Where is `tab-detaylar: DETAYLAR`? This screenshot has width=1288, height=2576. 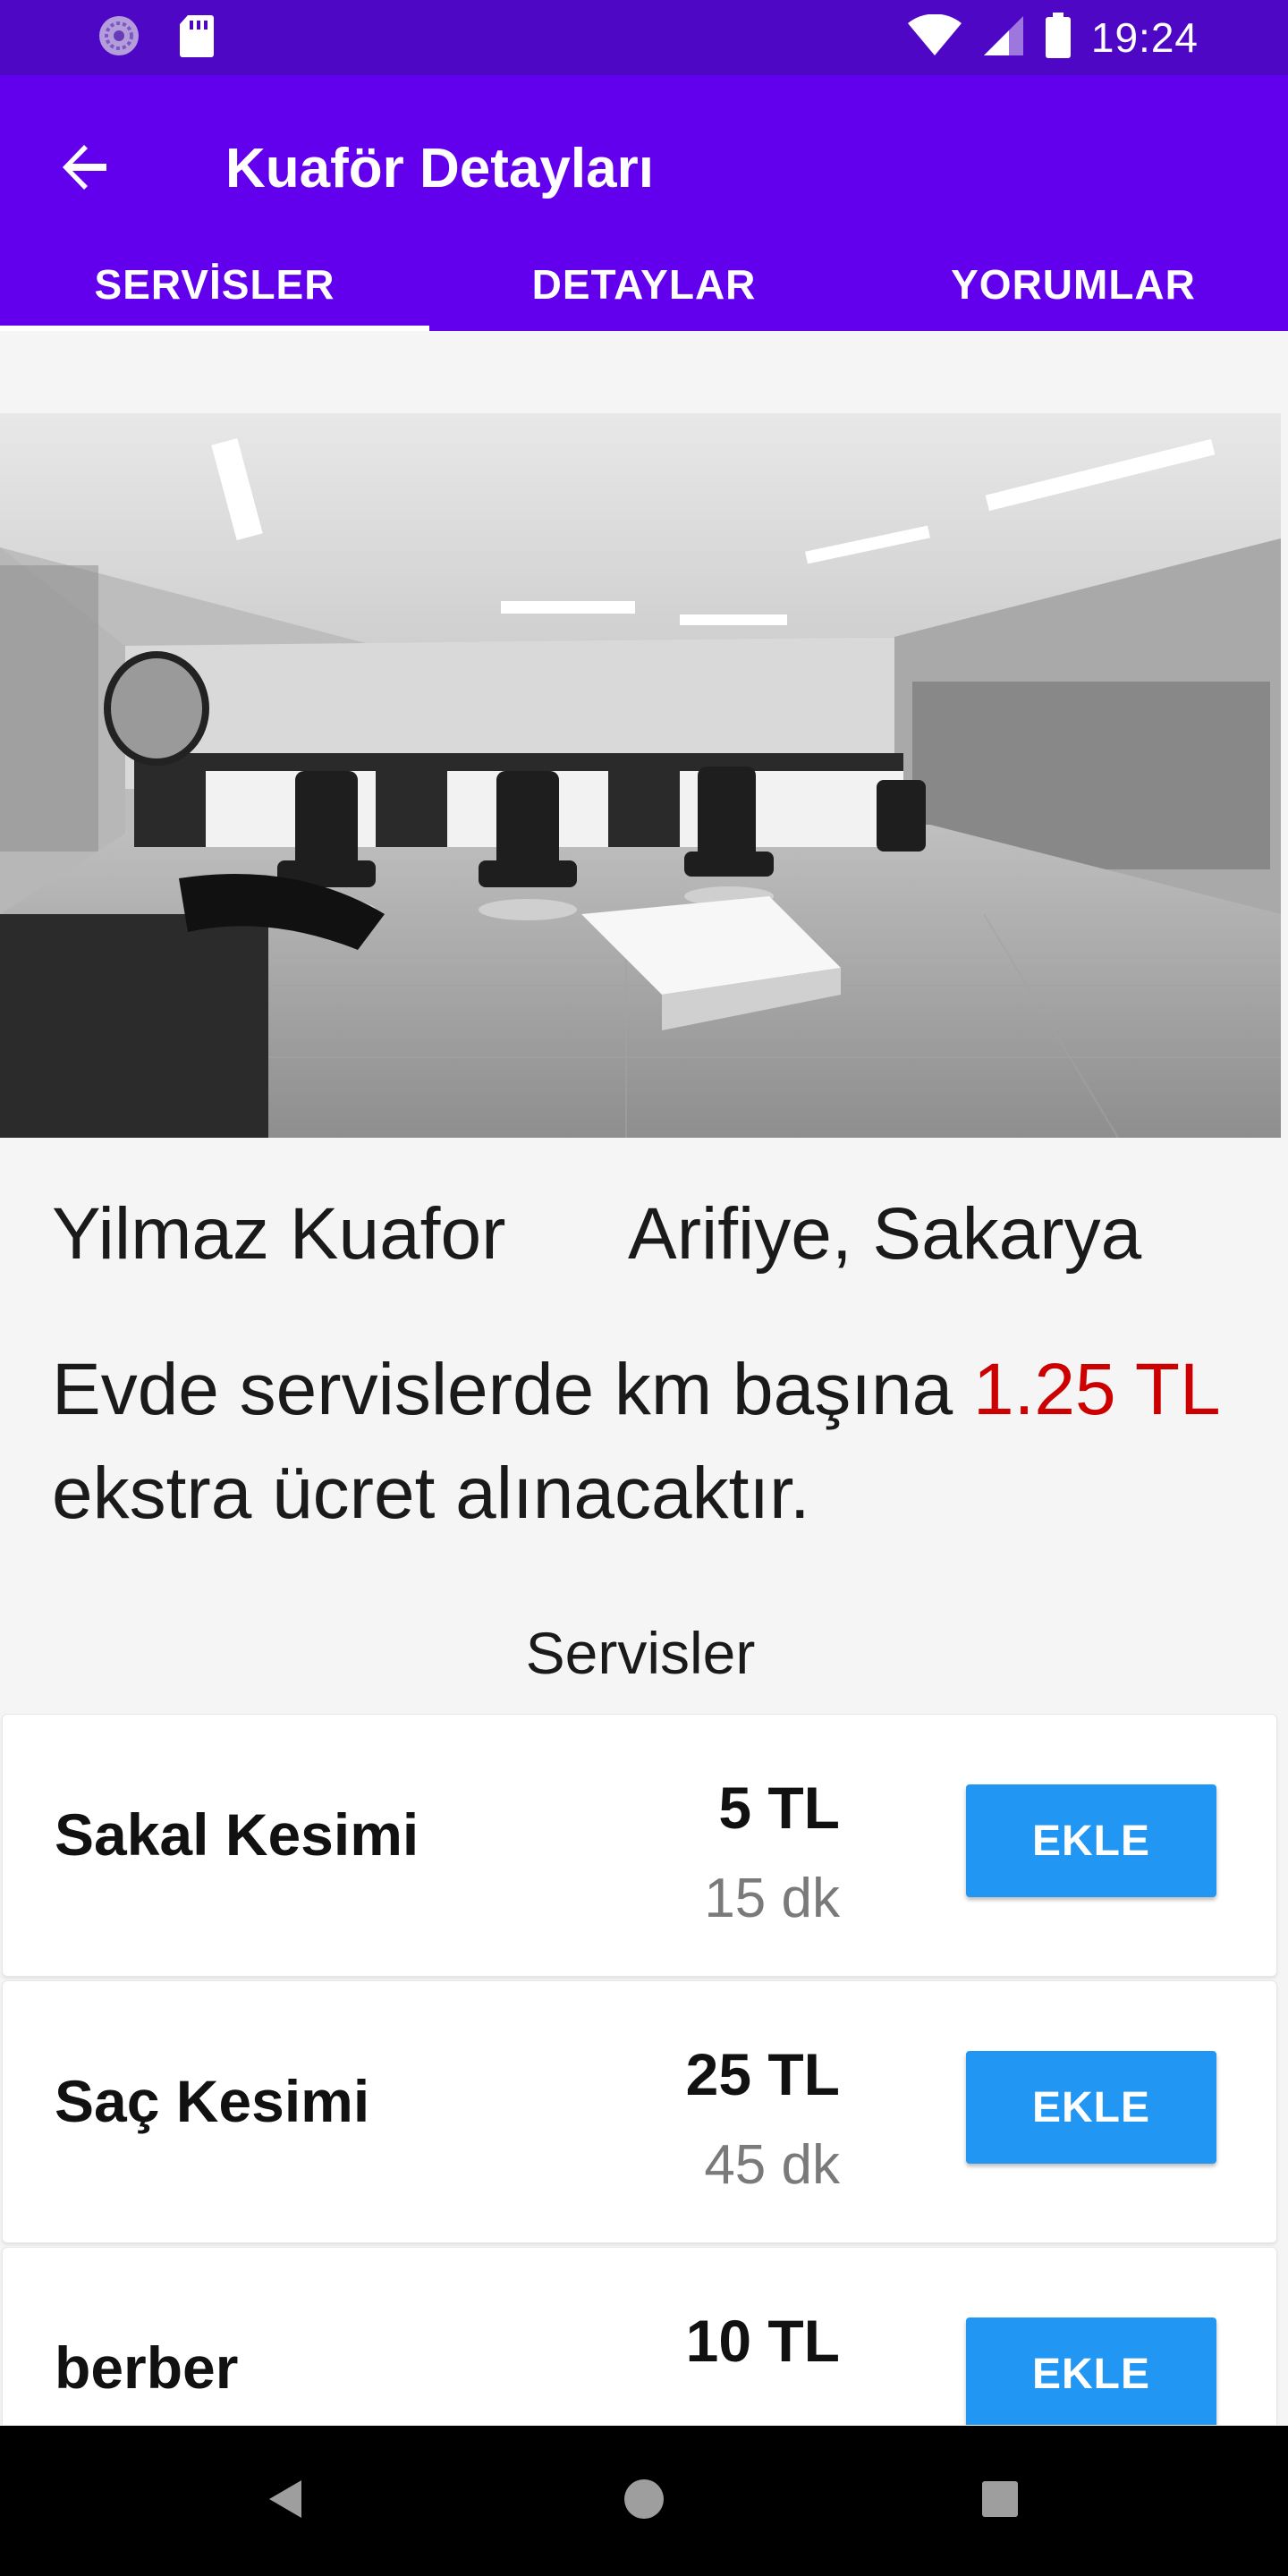
tab-detaylar: DETAYLAR is located at coordinates (644, 292).